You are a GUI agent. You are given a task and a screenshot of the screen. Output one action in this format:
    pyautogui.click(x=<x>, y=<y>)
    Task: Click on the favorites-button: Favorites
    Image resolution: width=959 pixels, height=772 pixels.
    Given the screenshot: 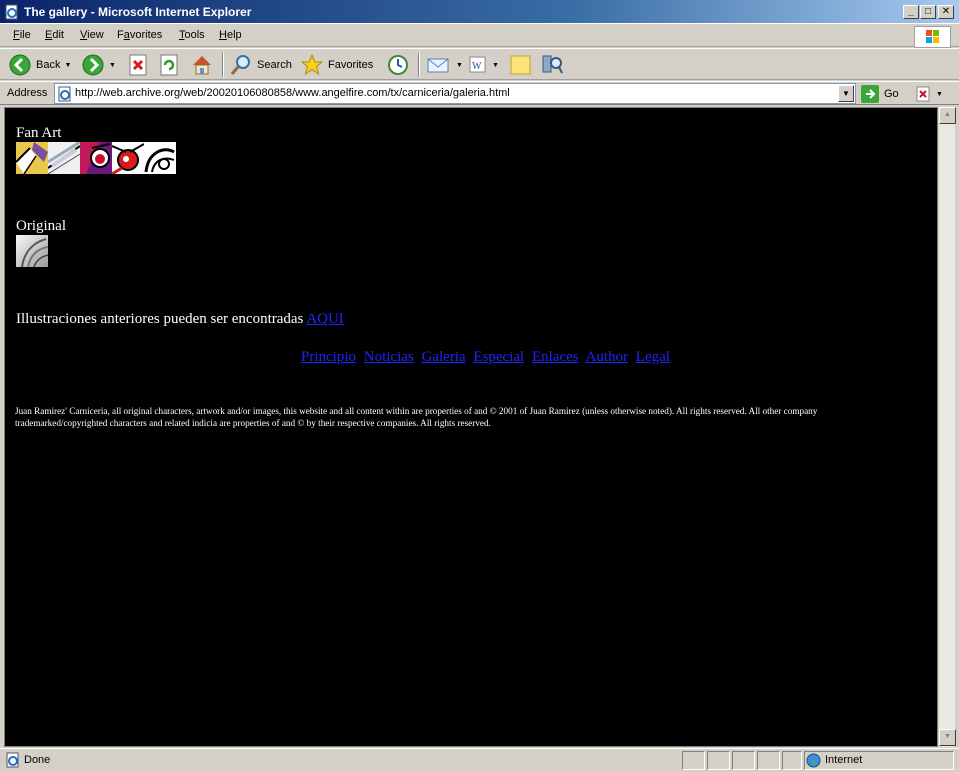 What is the action you would take?
    pyautogui.click(x=336, y=65)
    